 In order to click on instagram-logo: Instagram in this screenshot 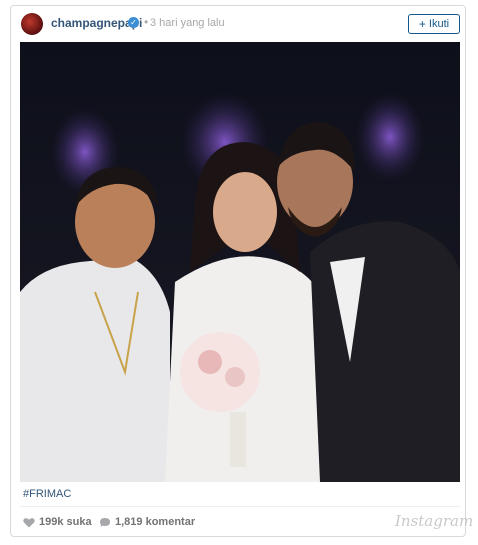, I will do `click(434, 521)`.